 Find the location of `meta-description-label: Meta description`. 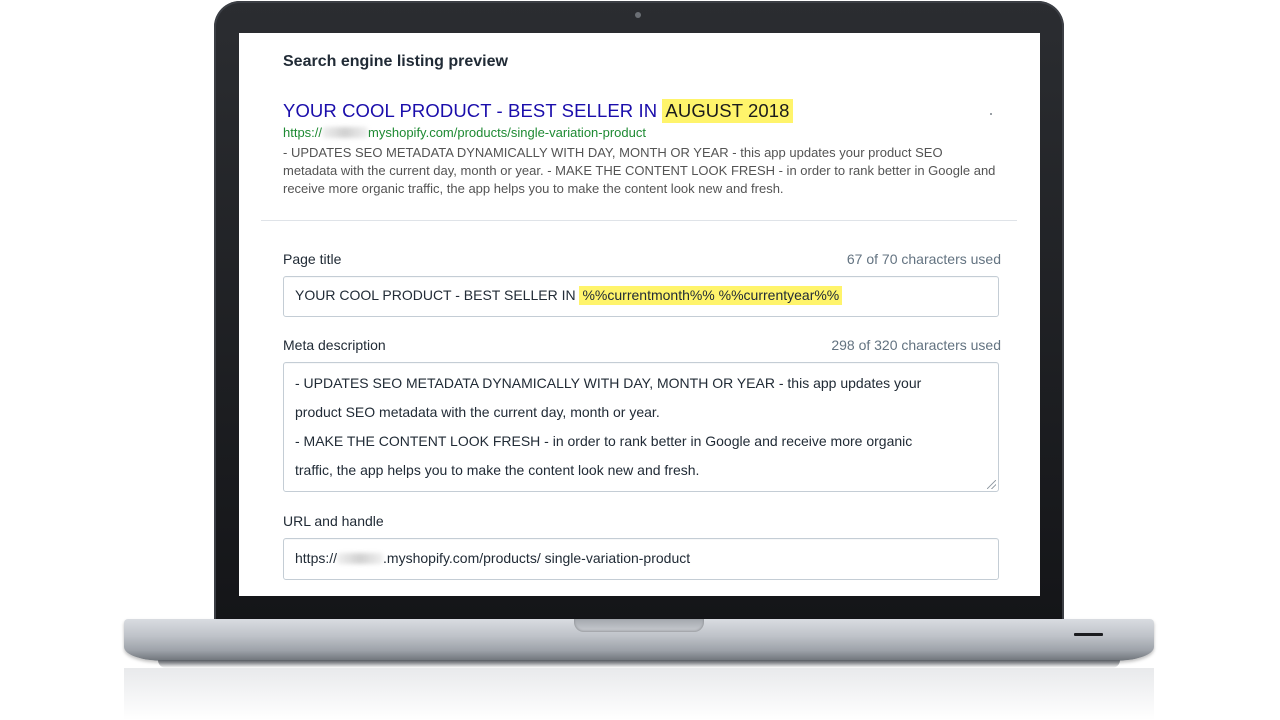

meta-description-label: Meta description is located at coordinates (334, 345).